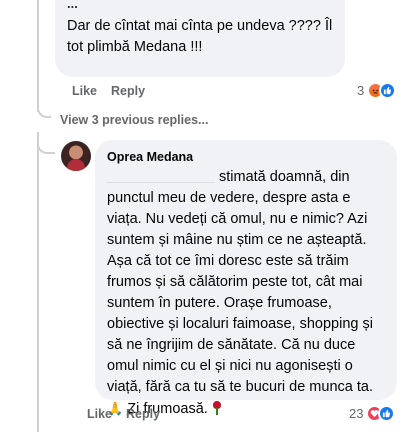  I want to click on rose-icon, so click(217, 408).